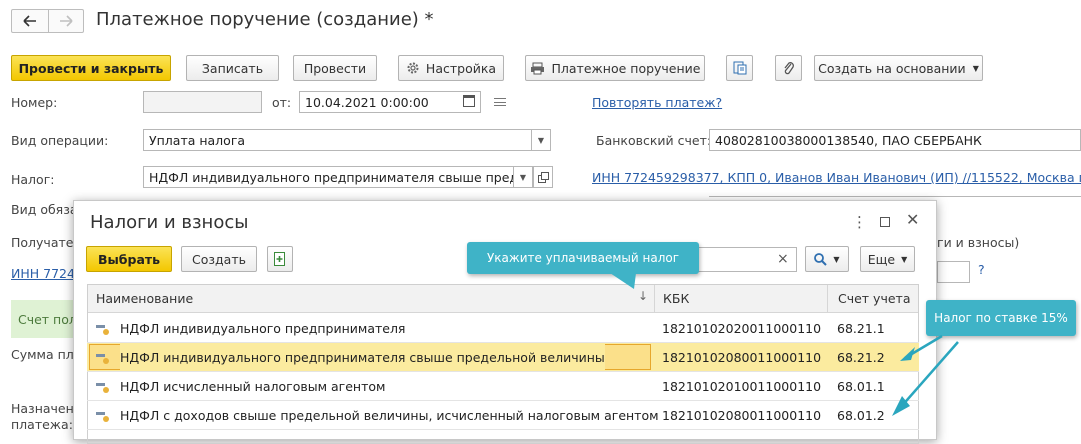 This screenshot has height=444, width=1081. Describe the element at coordinates (981, 269) in the screenshot. I see `help-question: ?` at that location.